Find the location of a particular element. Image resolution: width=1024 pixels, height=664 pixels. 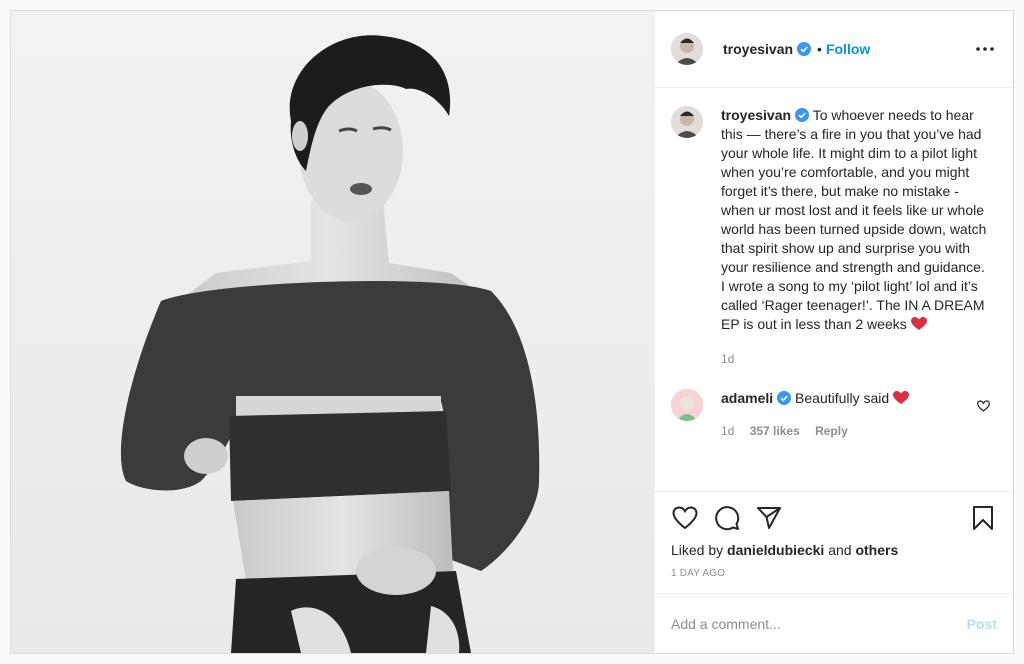

caption-meta: 1d is located at coordinates (856, 359).